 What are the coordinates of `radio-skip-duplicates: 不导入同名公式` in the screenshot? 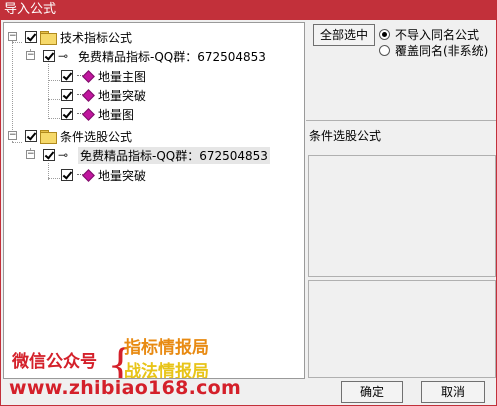 It's located at (429, 34).